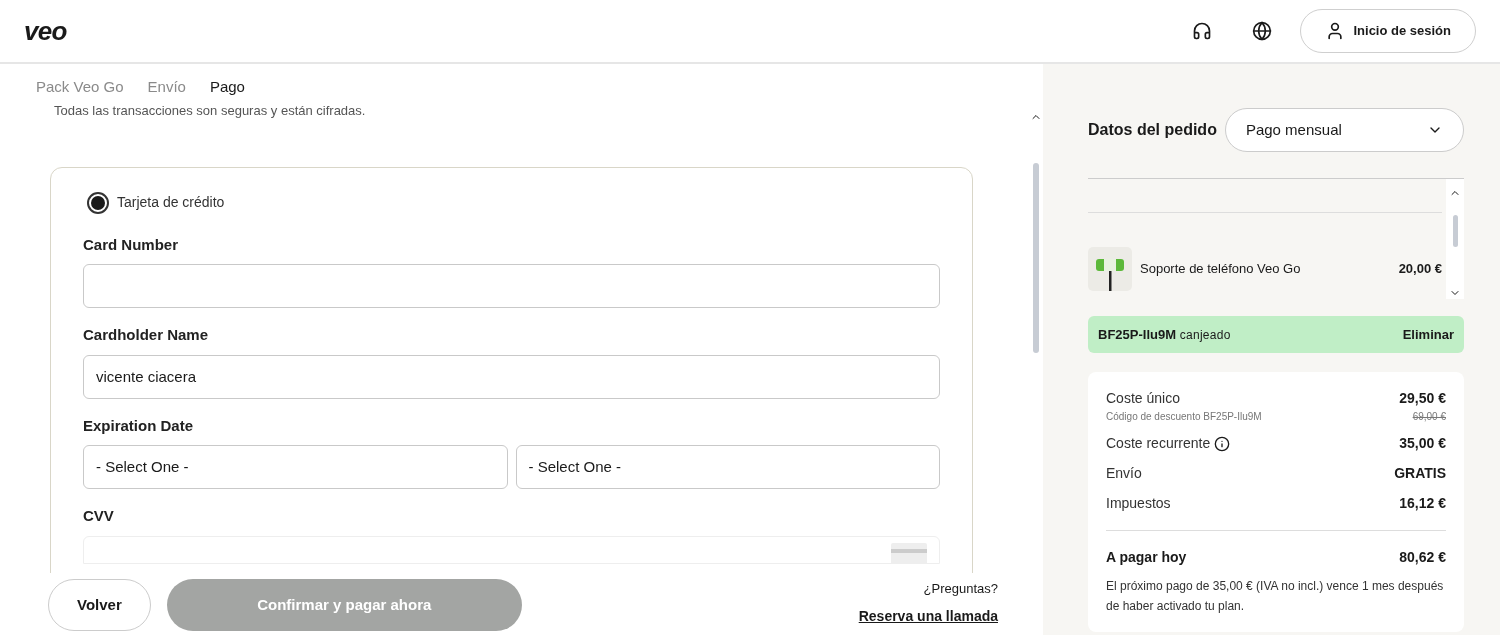  I want to click on radio-label: Tarjeta de crédito, so click(171, 202).